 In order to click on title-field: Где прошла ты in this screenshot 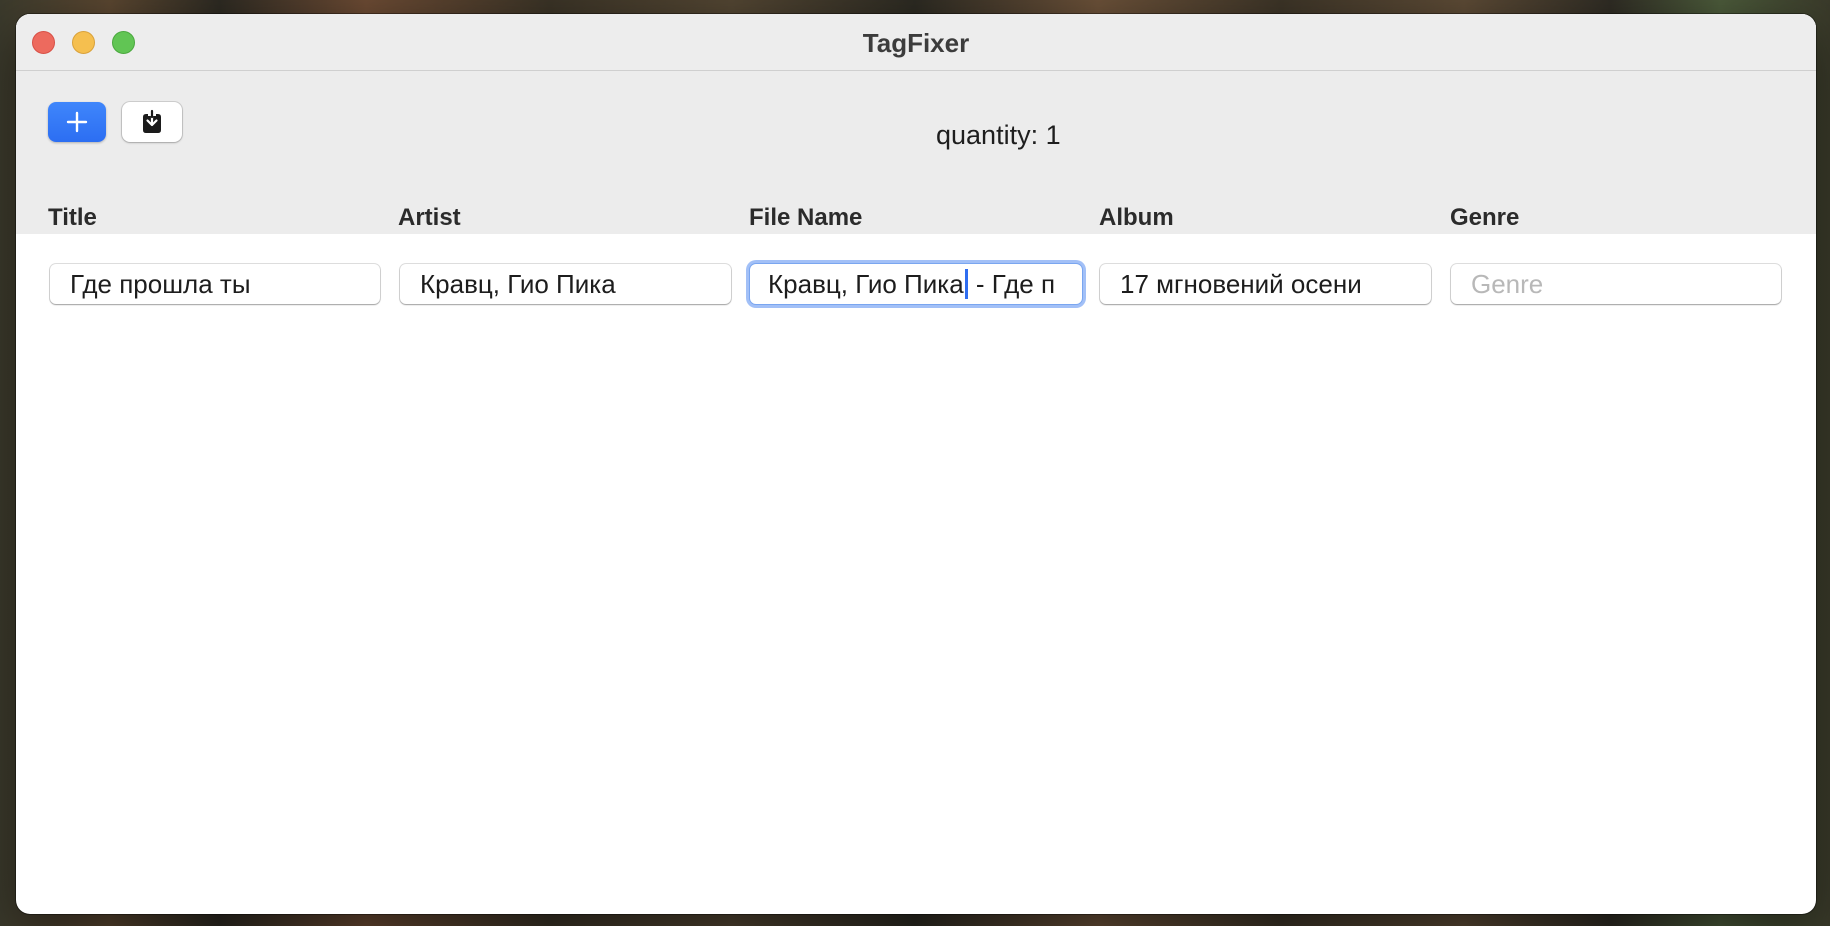, I will do `click(215, 284)`.